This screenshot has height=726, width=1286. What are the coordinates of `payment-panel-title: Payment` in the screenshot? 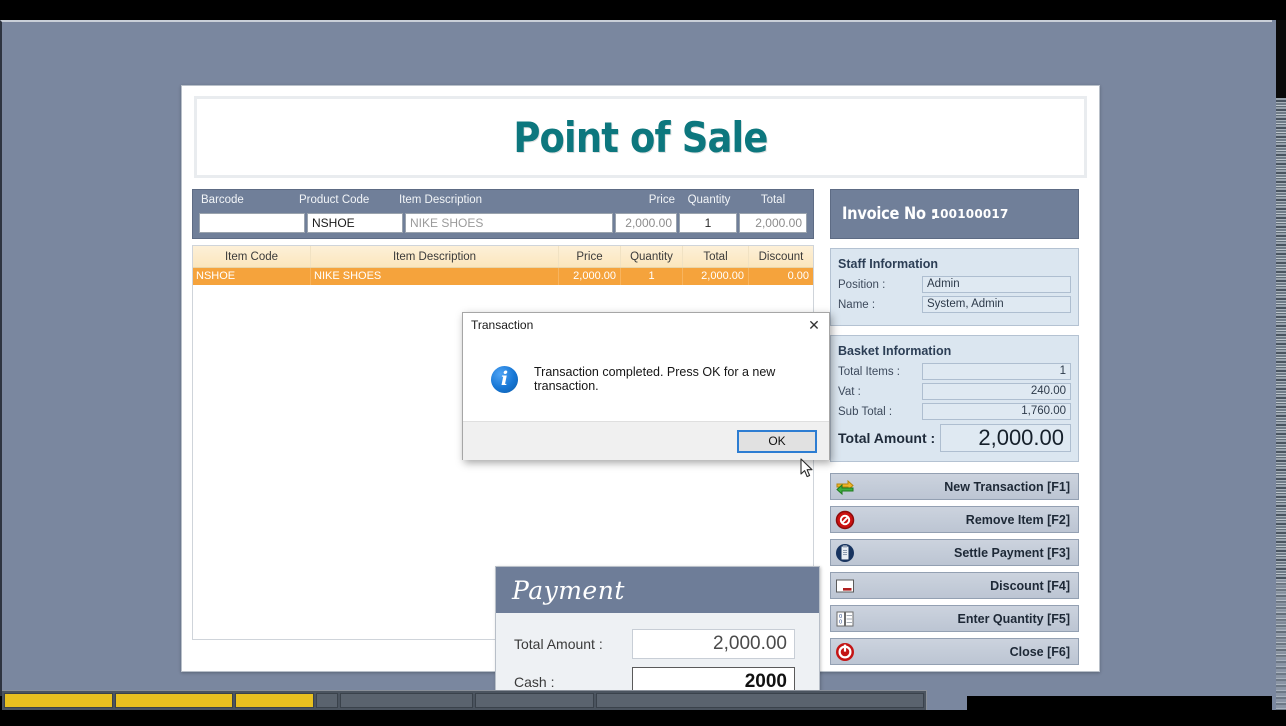 It's located at (568, 590).